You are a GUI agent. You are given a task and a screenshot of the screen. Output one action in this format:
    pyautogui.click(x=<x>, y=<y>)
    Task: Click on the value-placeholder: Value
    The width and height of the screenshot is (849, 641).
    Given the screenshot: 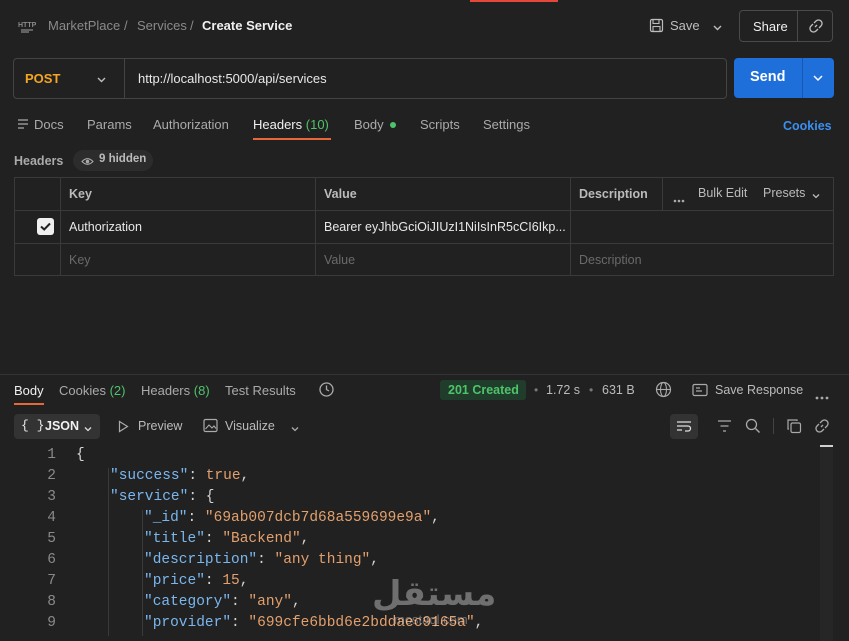 What is the action you would take?
    pyautogui.click(x=339, y=260)
    